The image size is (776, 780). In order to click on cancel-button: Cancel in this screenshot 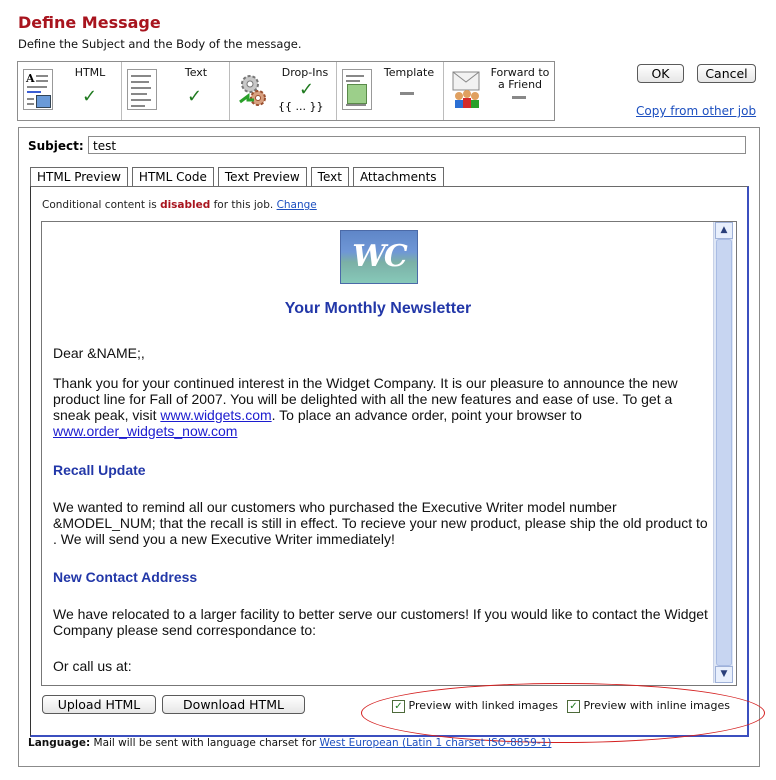, I will do `click(726, 73)`.